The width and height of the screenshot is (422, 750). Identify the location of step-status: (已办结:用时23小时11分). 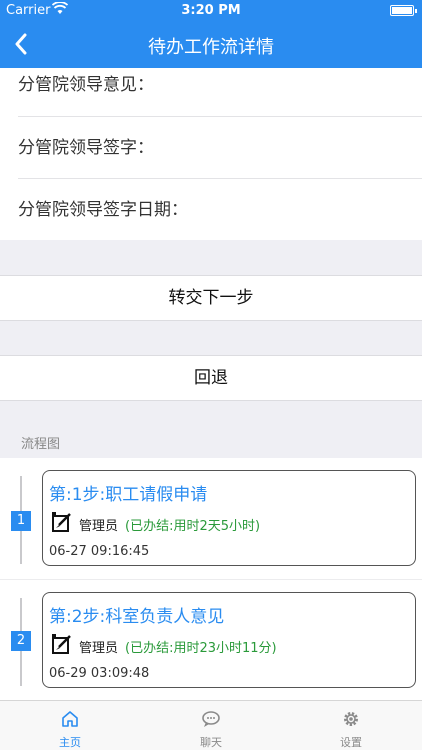
(201, 648).